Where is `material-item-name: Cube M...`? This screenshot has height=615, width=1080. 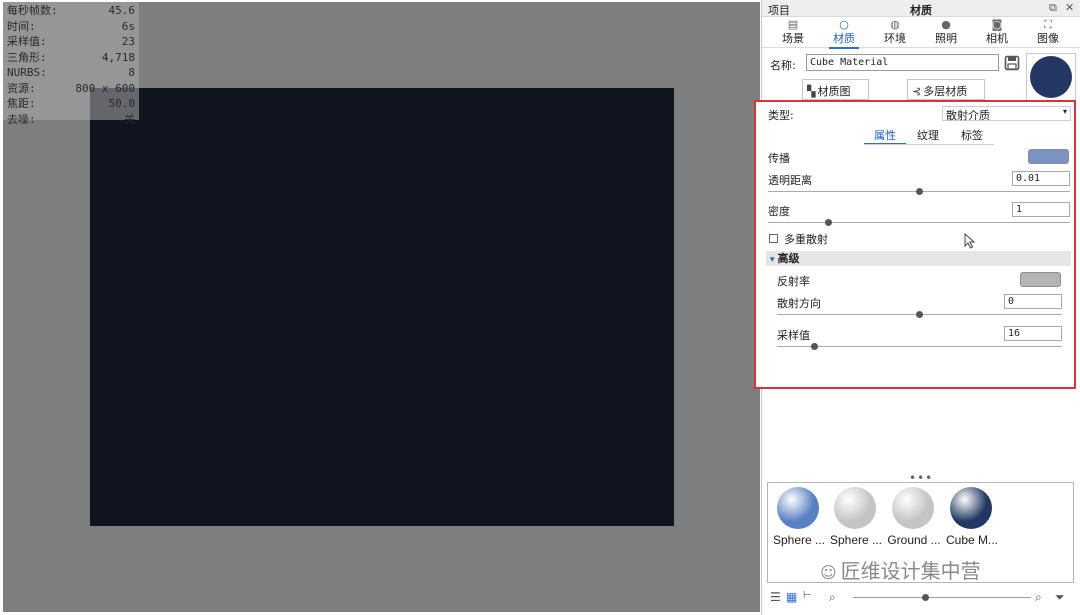 material-item-name: Cube M... is located at coordinates (972, 540).